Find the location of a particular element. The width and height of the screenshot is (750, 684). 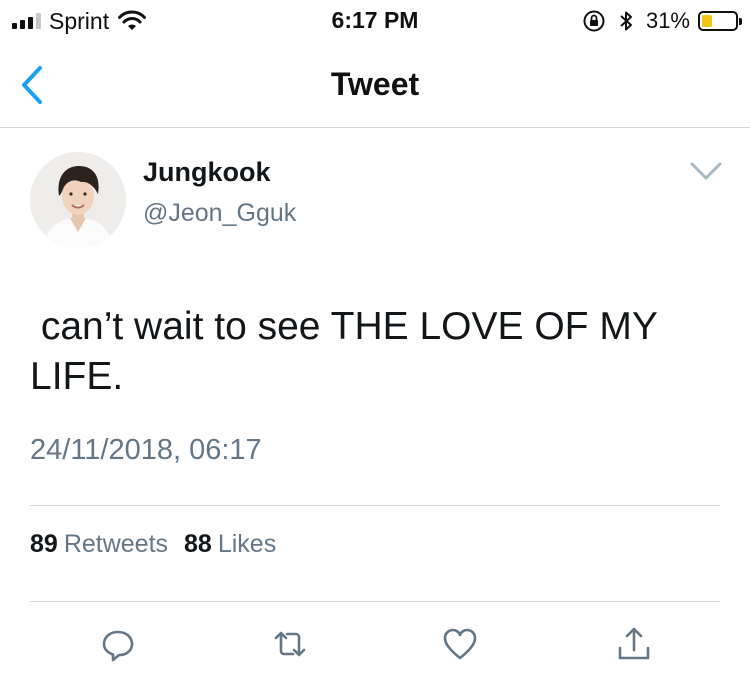

tweet-text: can’t wait to see THE LOVE OF MY LIFE. is located at coordinates (349, 351).